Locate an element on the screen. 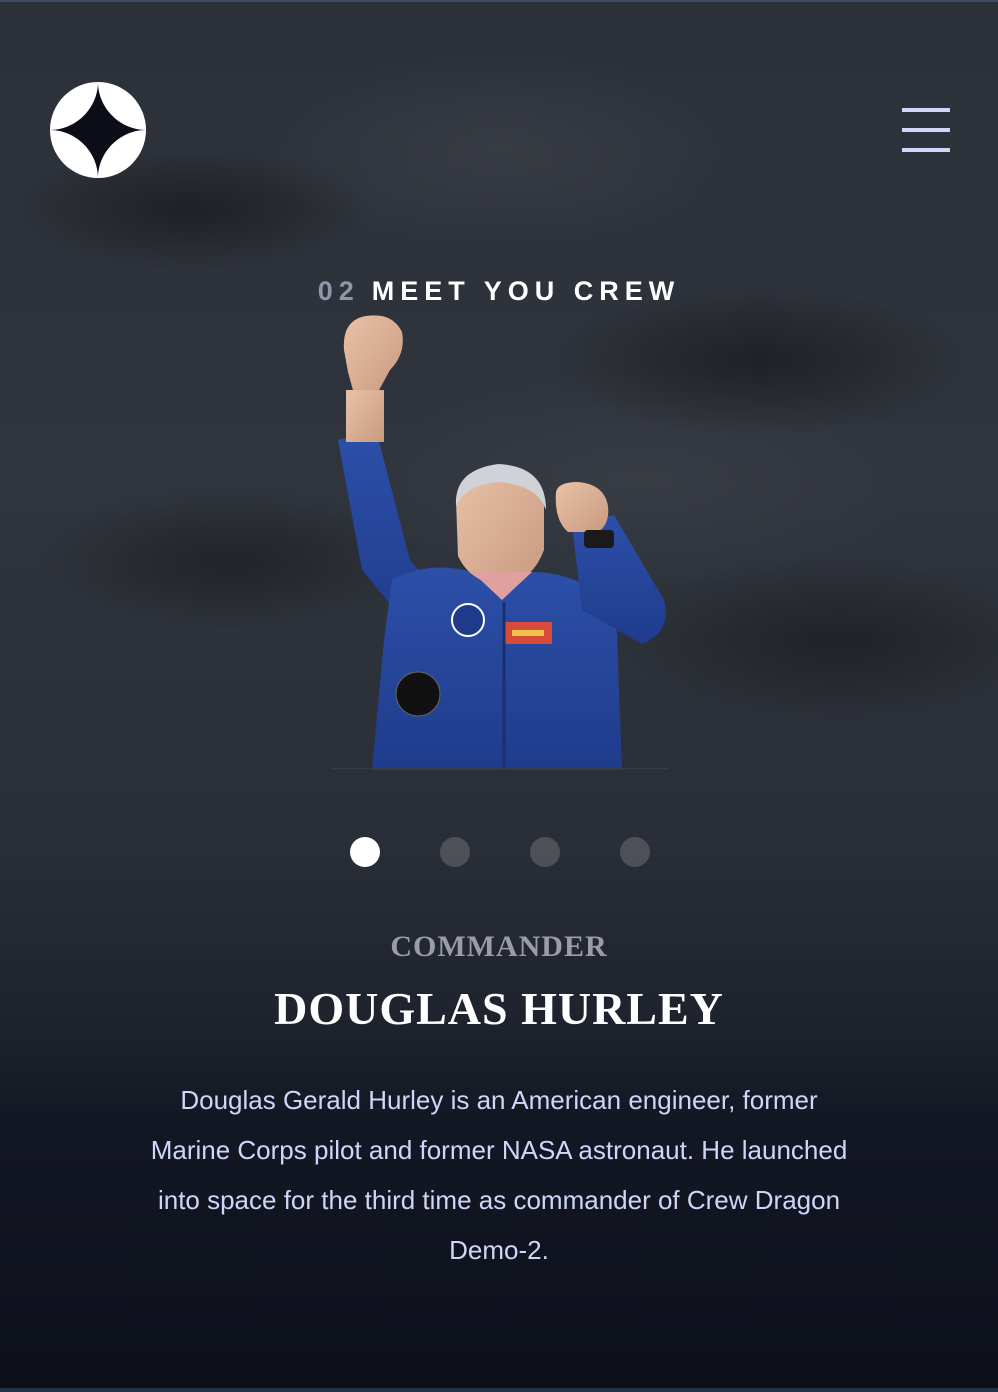 This screenshot has width=998, height=1392. frame-border-top is located at coordinates (499, 1).